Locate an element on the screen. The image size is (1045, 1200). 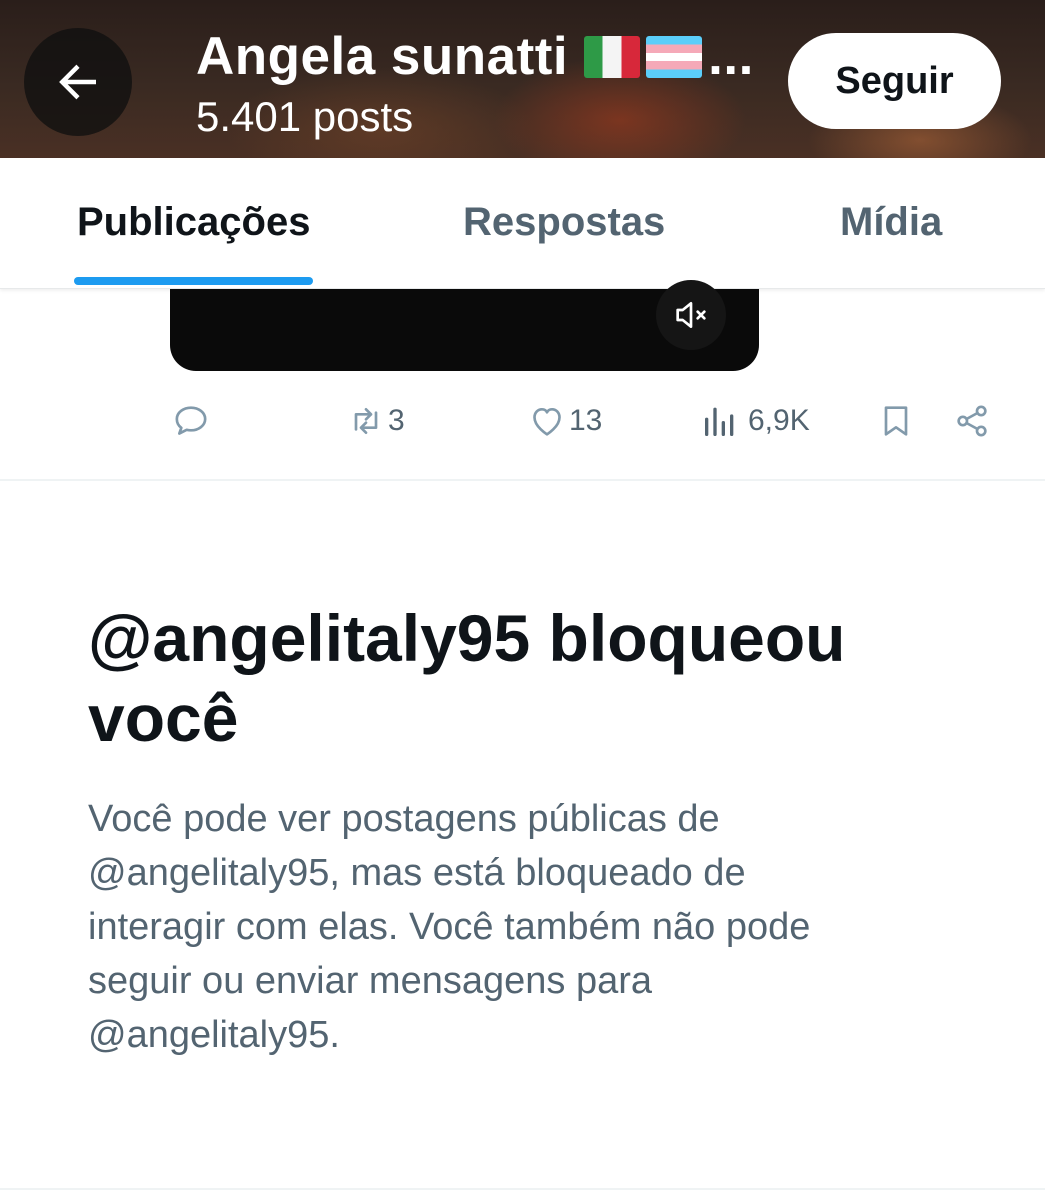
reply-button is located at coordinates (192, 421).